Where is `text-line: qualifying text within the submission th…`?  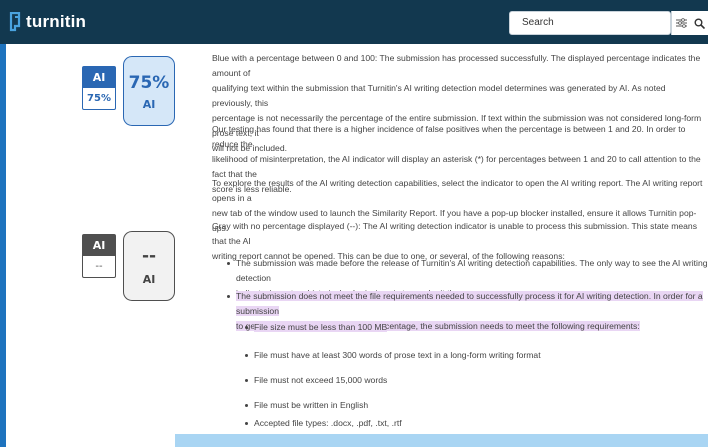 text-line: qualifying text within the submission th… is located at coordinates (439, 95).